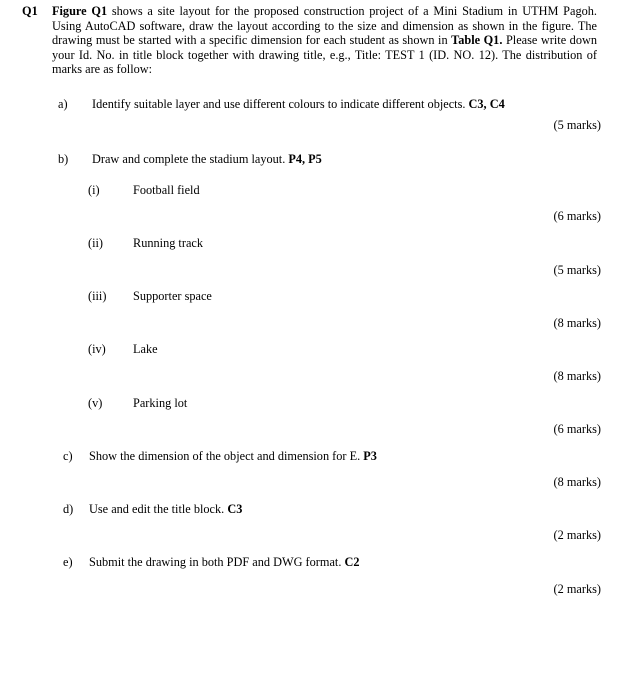 Image resolution: width=635 pixels, height=700 pixels. What do you see at coordinates (172, 296) in the screenshot?
I see `subpart-text-iii: Supporter space` at bounding box center [172, 296].